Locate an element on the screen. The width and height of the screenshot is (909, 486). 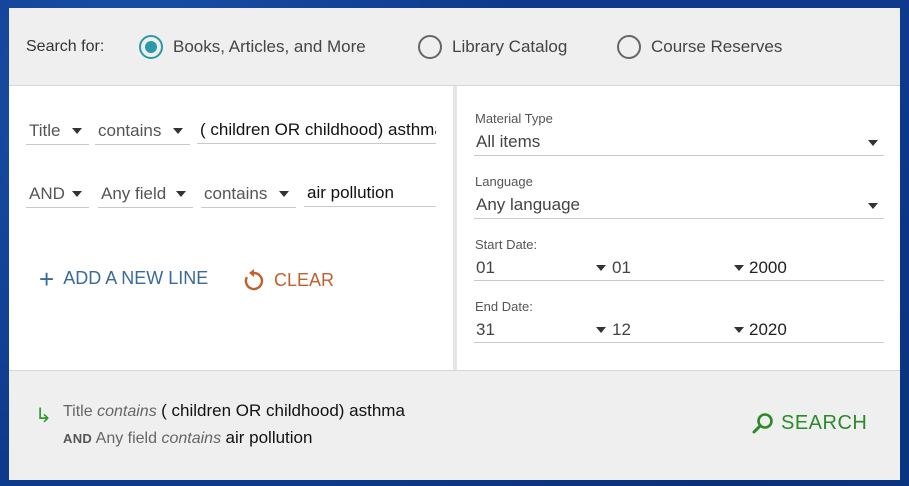
summary-line-2: AND Any field contains air pollution is located at coordinates (187, 438).